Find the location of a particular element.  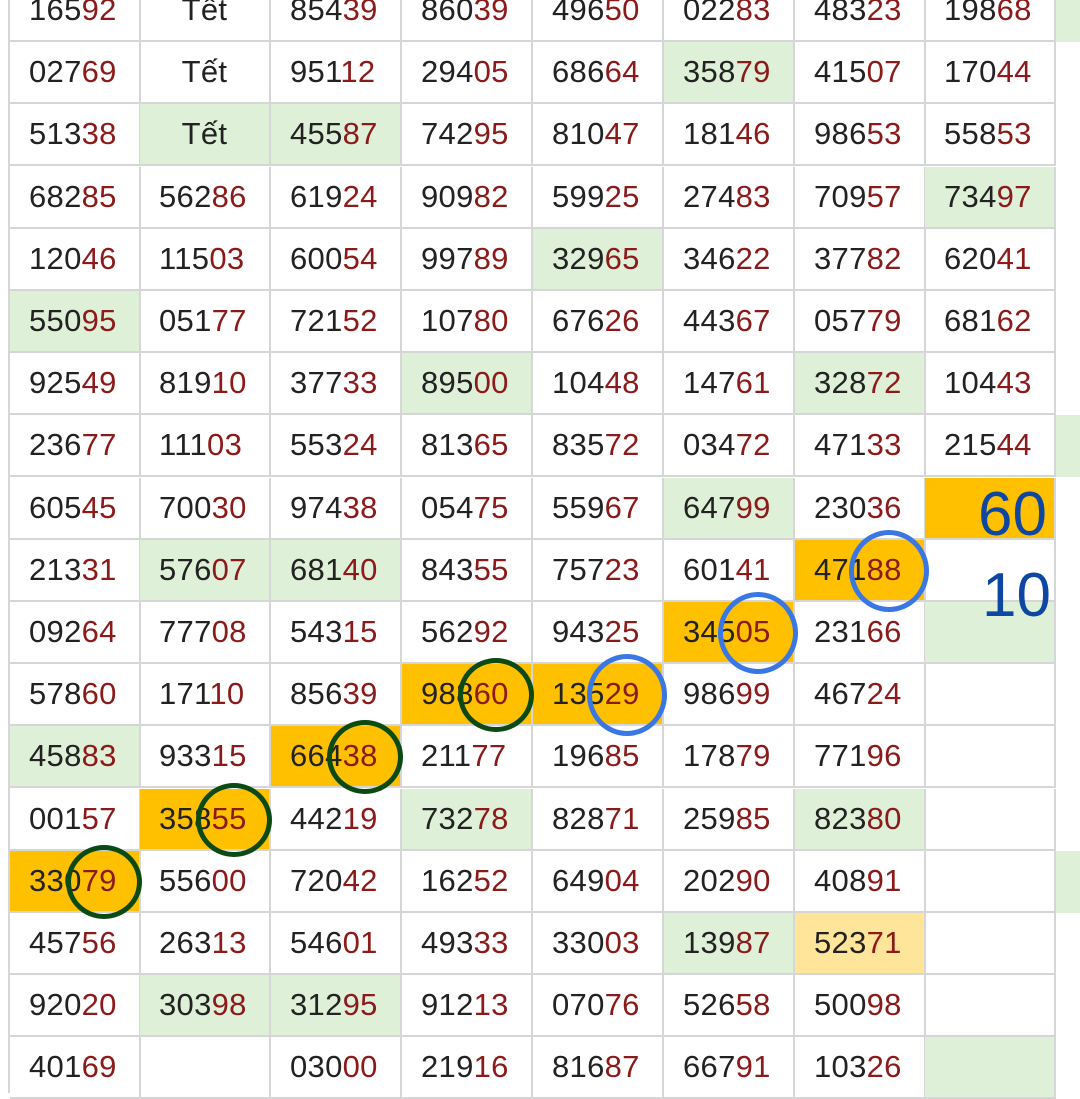

result-cell: 16252 is located at coordinates (467, 881).